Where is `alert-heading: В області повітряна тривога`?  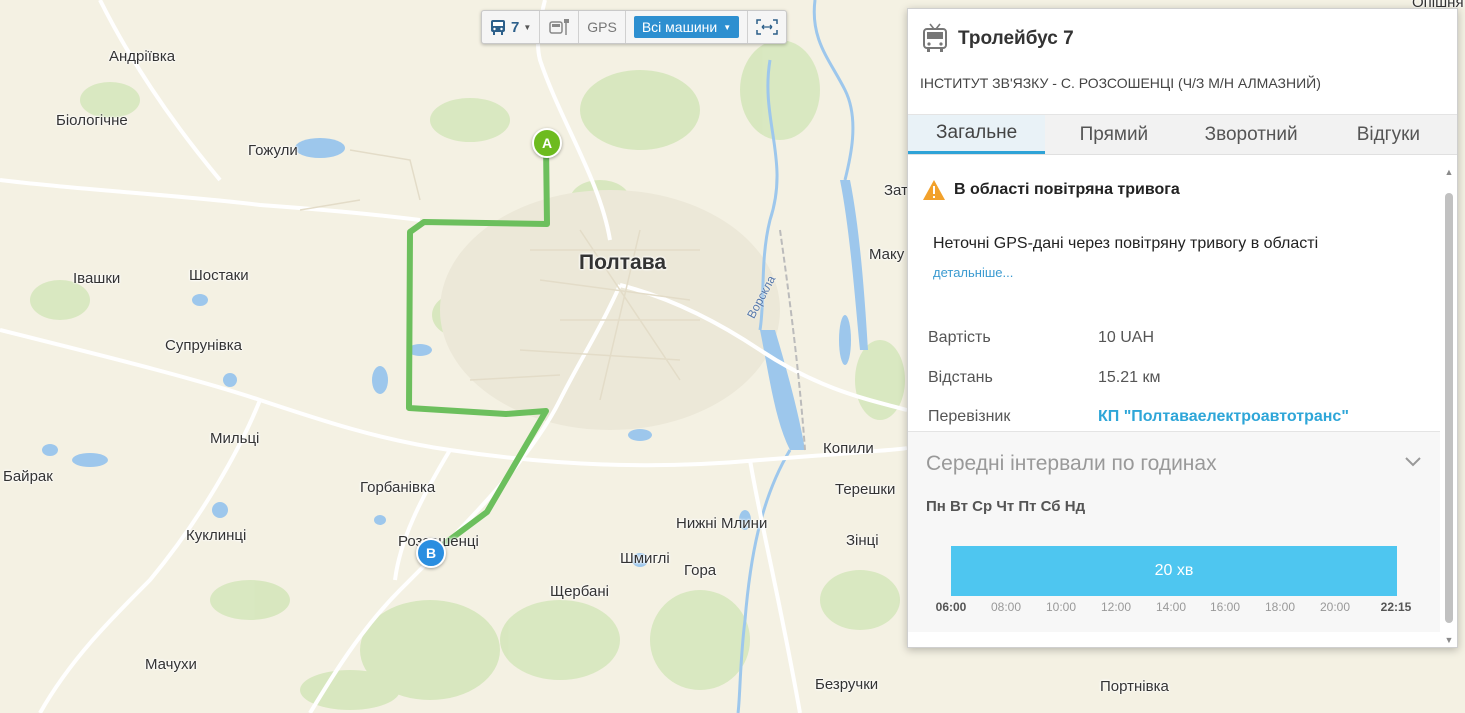 alert-heading: В області повітряна тривога is located at coordinates (1051, 190).